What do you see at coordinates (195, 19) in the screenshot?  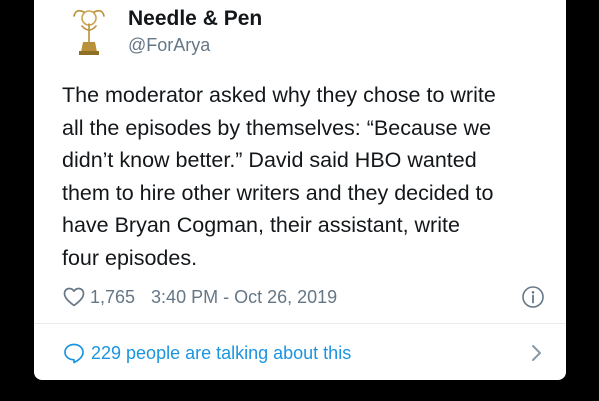 I see `display-name: Needle & Pen` at bounding box center [195, 19].